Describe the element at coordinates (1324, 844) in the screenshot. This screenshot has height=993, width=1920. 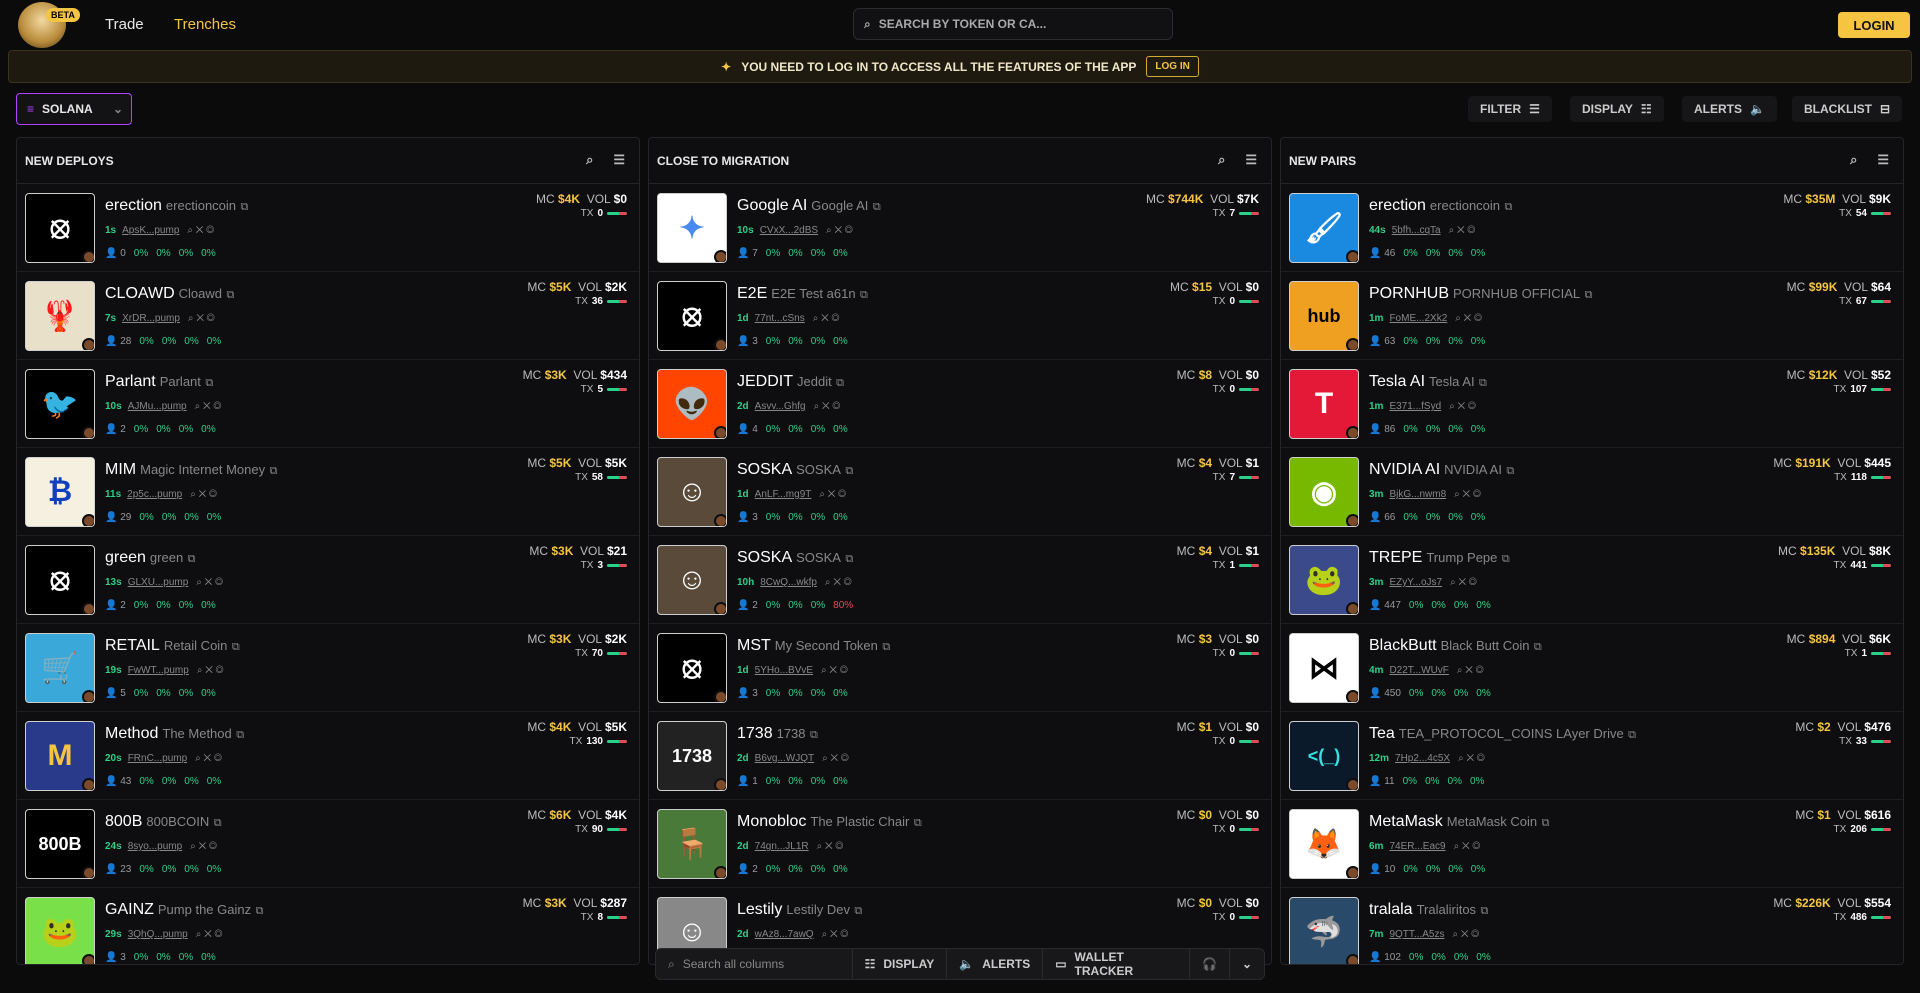
I see `fox-icon: 🦊` at that location.